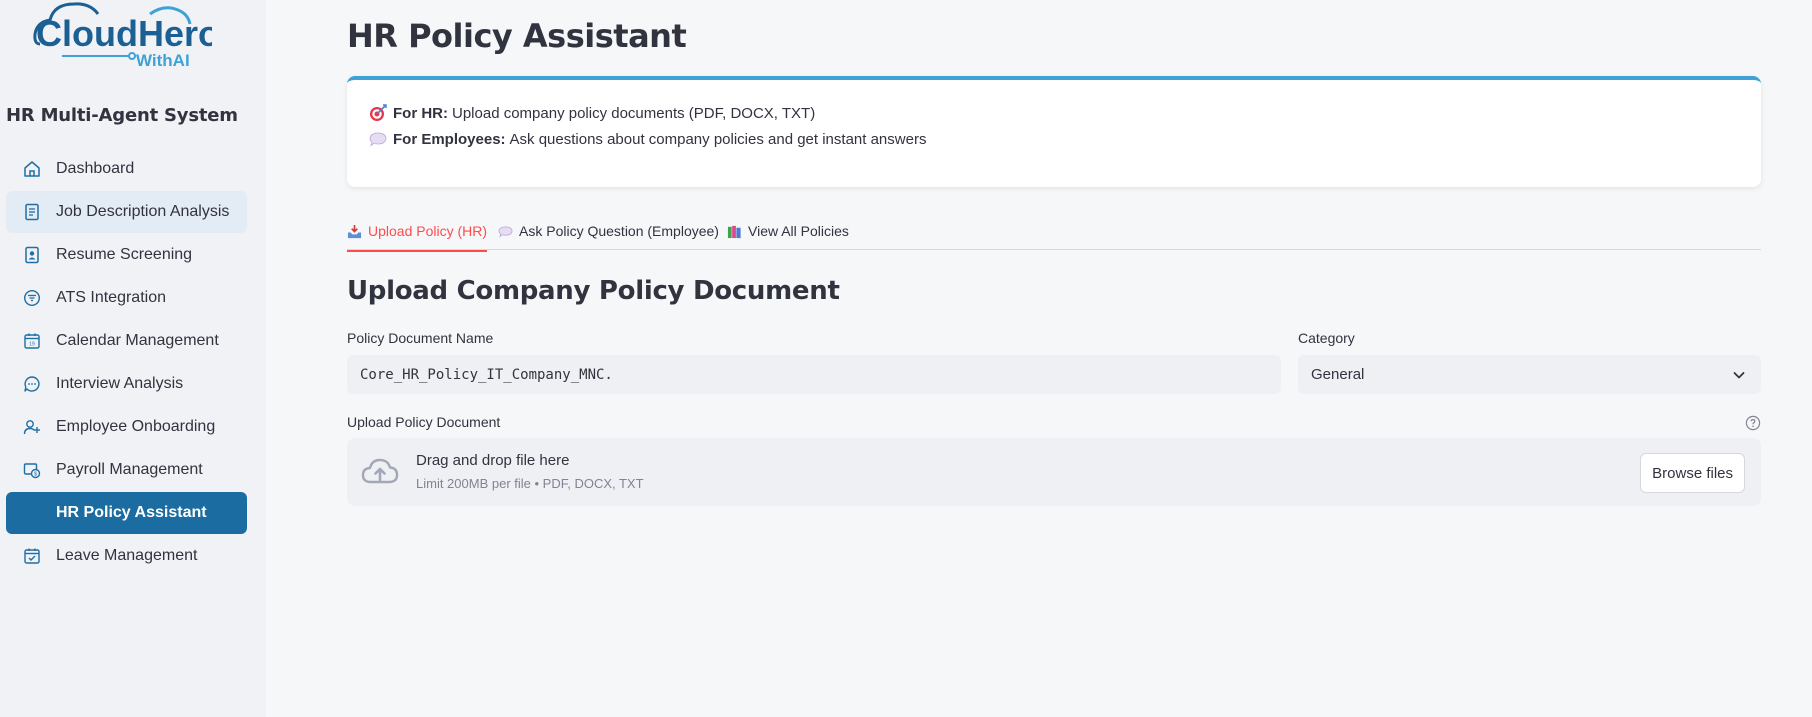 The width and height of the screenshot is (1812, 717). I want to click on calendar-check-icon, so click(32, 556).